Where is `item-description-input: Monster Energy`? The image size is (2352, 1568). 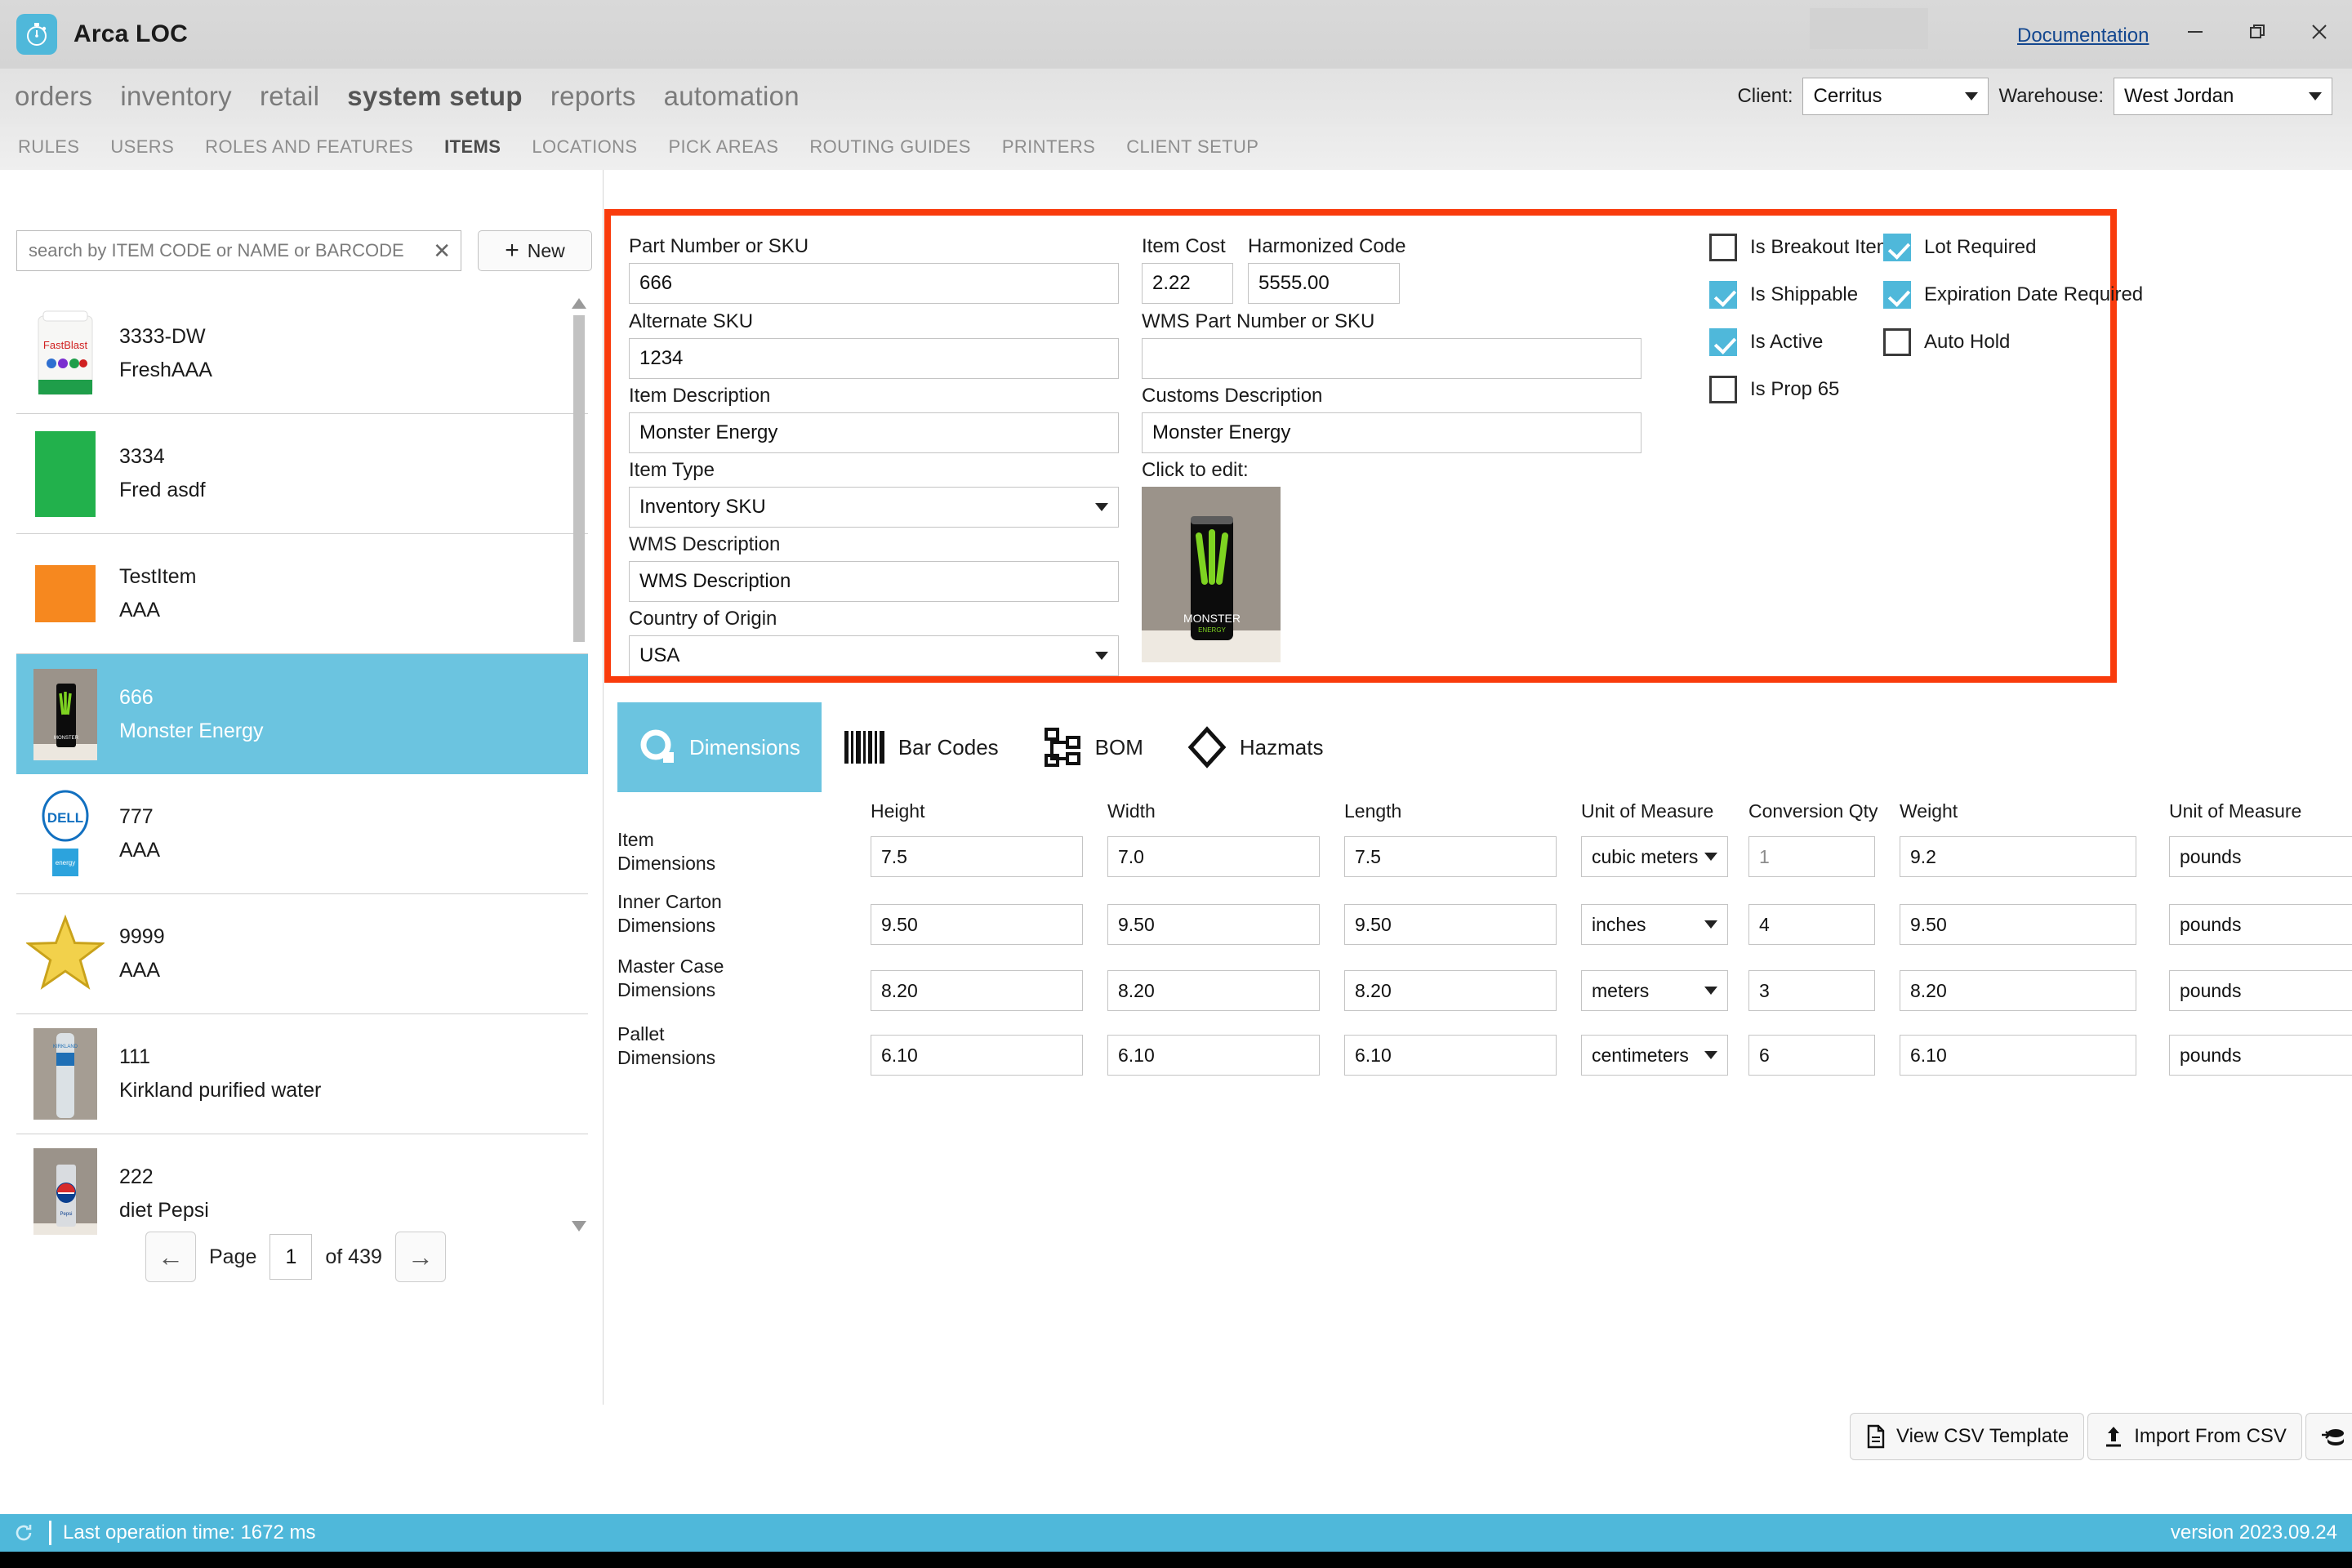
item-description-input: Monster Energy is located at coordinates (874, 432).